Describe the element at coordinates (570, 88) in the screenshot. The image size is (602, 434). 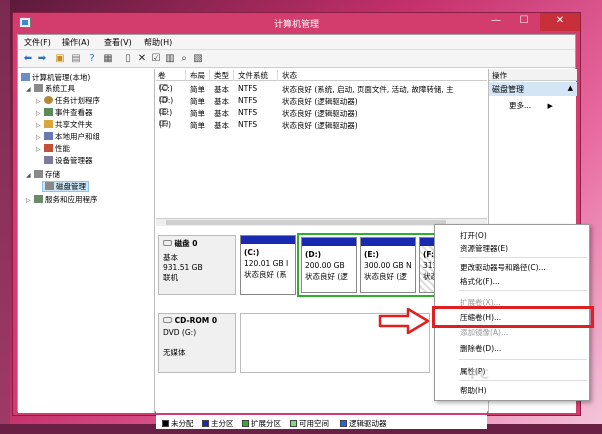
I see `collapse-up-icon: ▲` at that location.